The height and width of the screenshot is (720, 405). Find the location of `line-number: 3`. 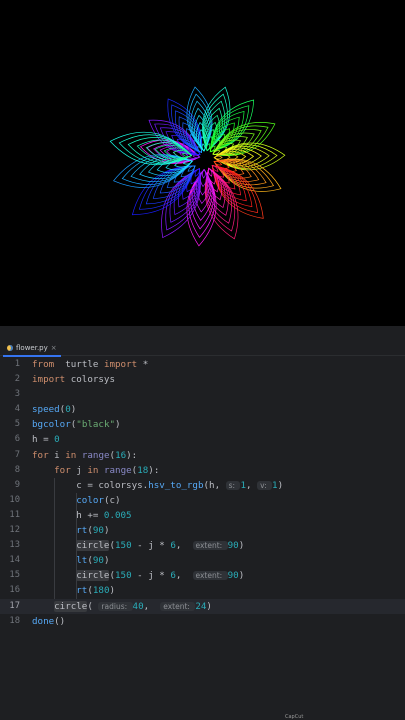

line-number: 3 is located at coordinates (17, 394).